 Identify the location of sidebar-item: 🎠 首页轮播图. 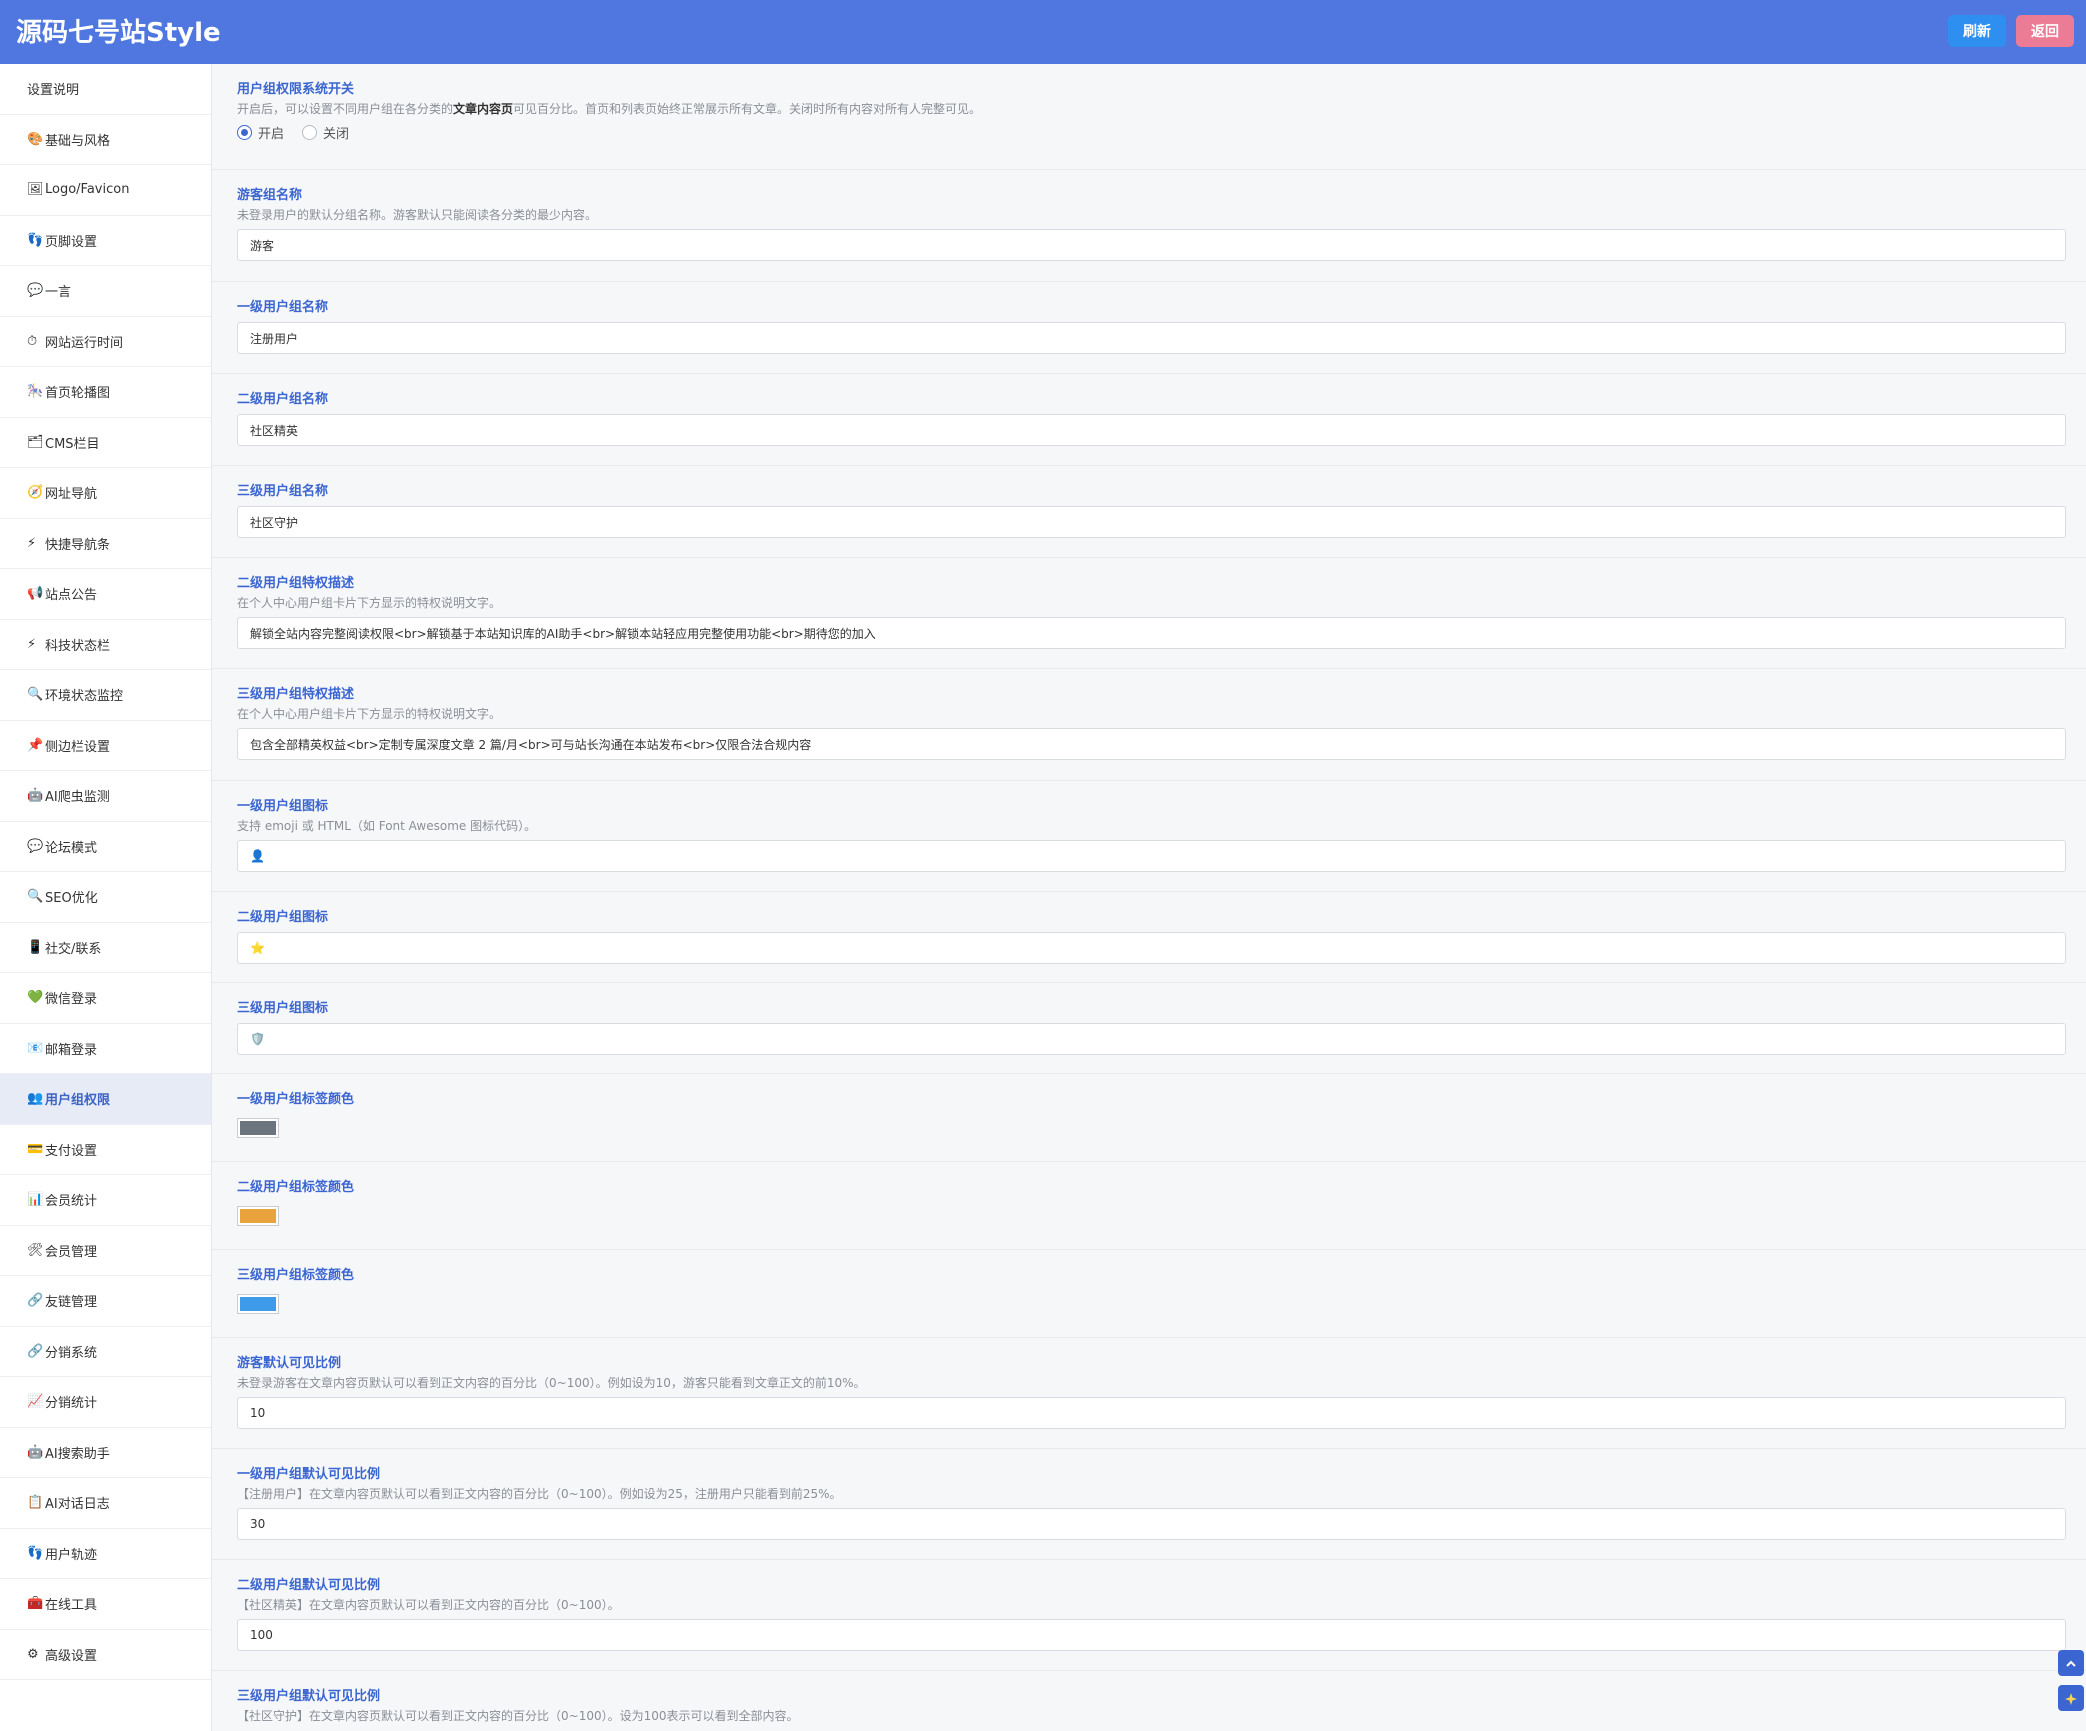
(105, 392).